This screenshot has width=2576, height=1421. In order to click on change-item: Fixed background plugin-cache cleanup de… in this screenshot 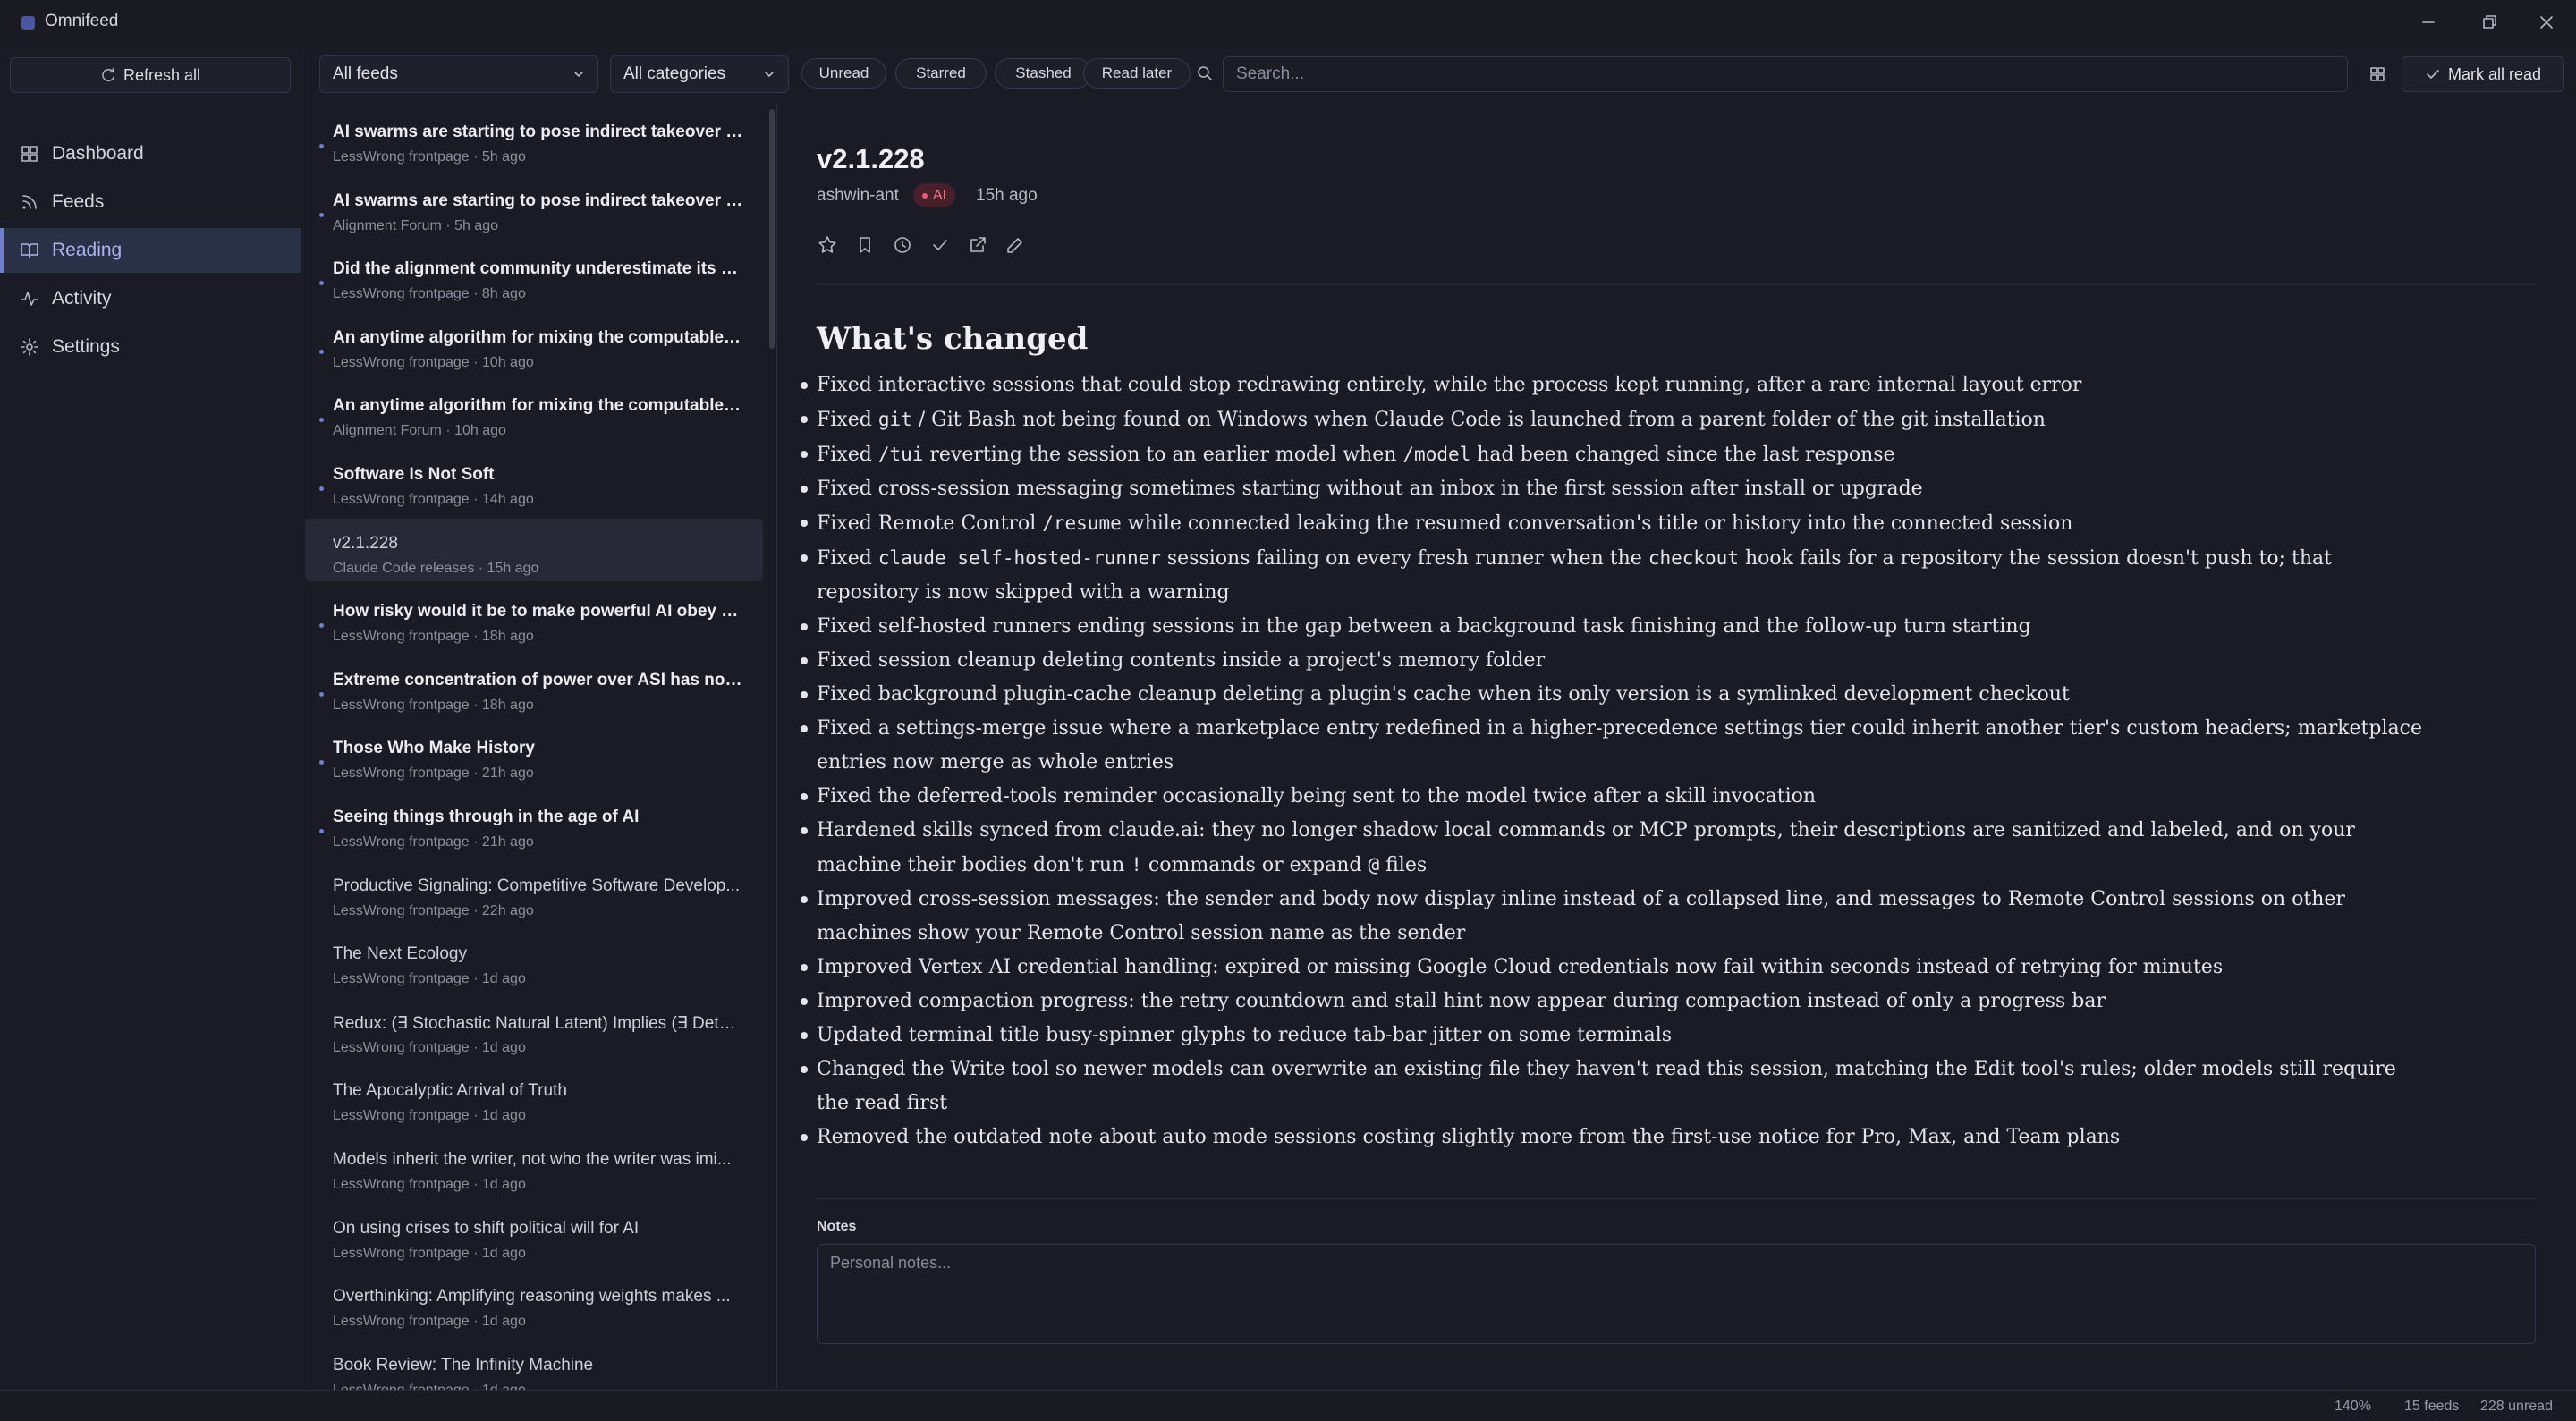, I will do `click(1614, 695)`.